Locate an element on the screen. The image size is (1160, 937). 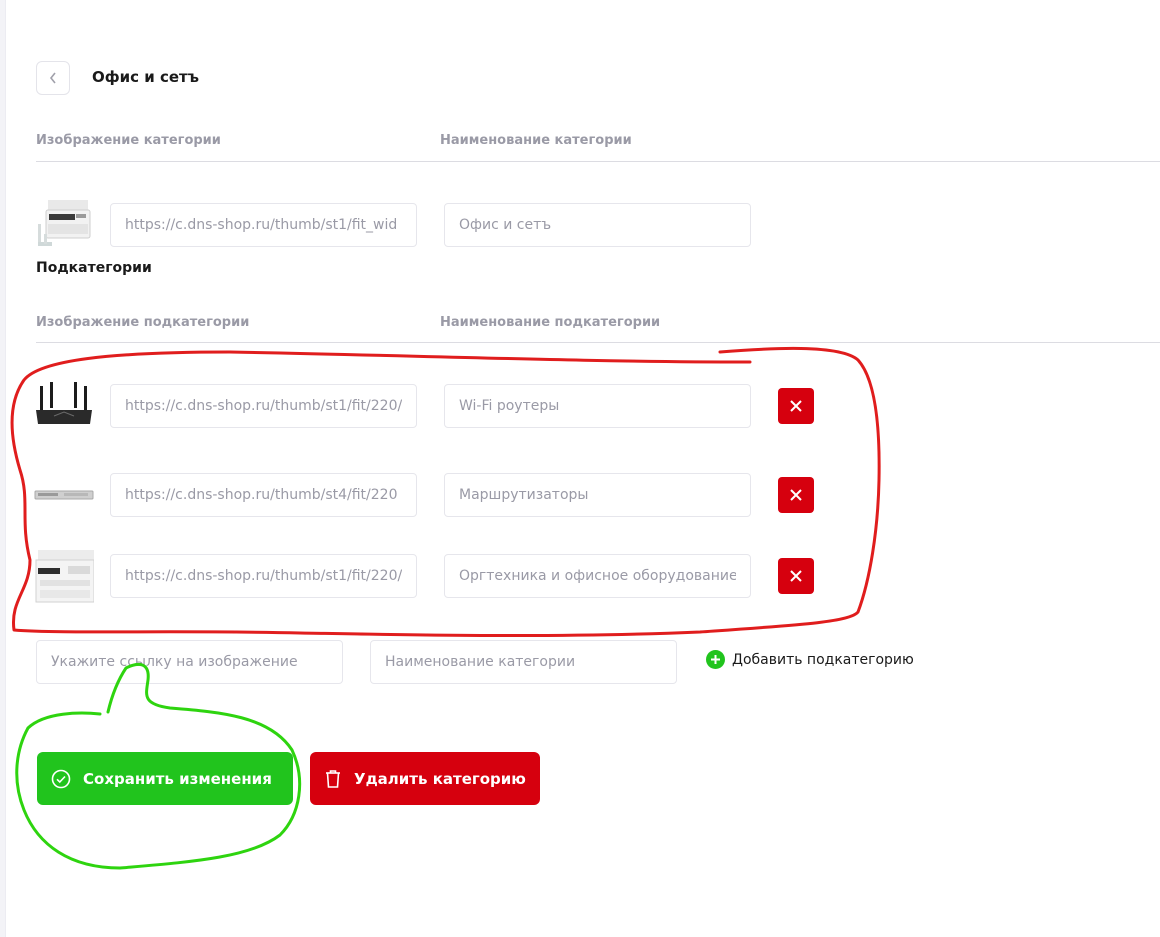
page-title: Офис и сетъ is located at coordinates (146, 77).